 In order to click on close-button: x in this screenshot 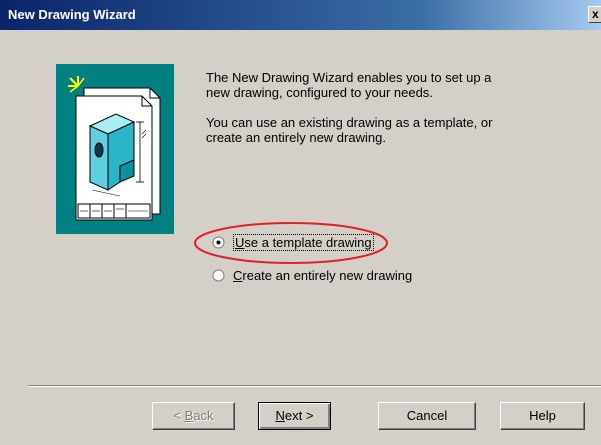, I will do `click(594, 14)`.